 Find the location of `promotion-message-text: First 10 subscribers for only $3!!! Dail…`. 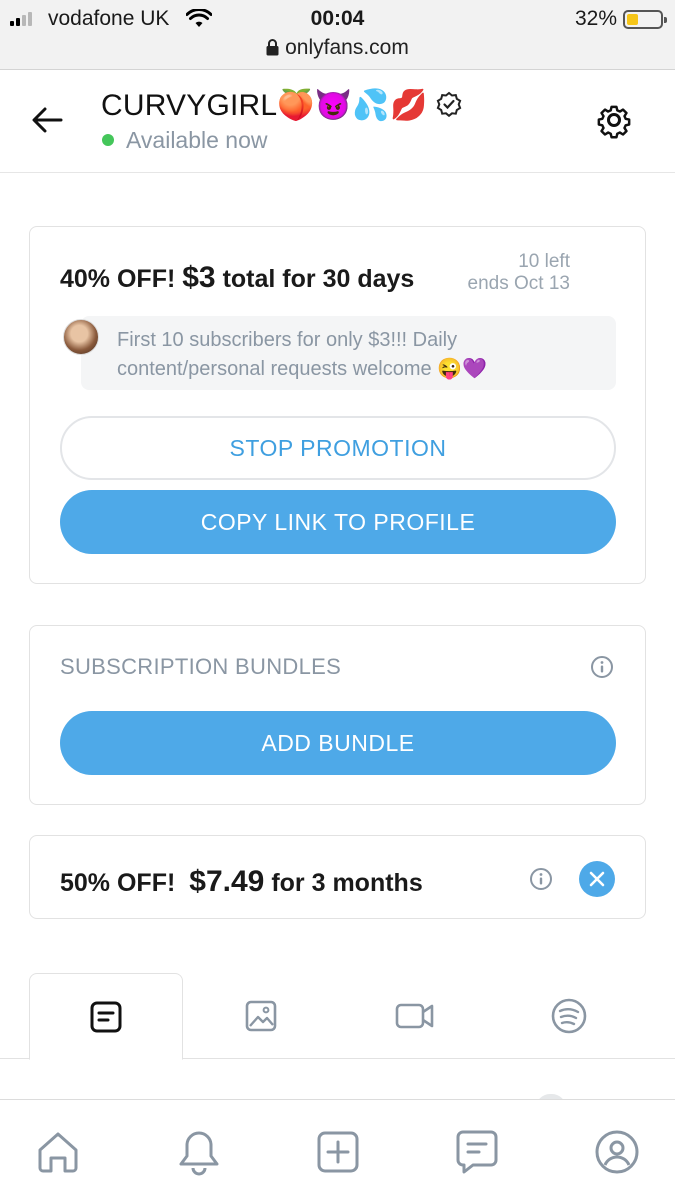

promotion-message-text: First 10 subscribers for only $3!!! Dail… is located at coordinates (302, 354).